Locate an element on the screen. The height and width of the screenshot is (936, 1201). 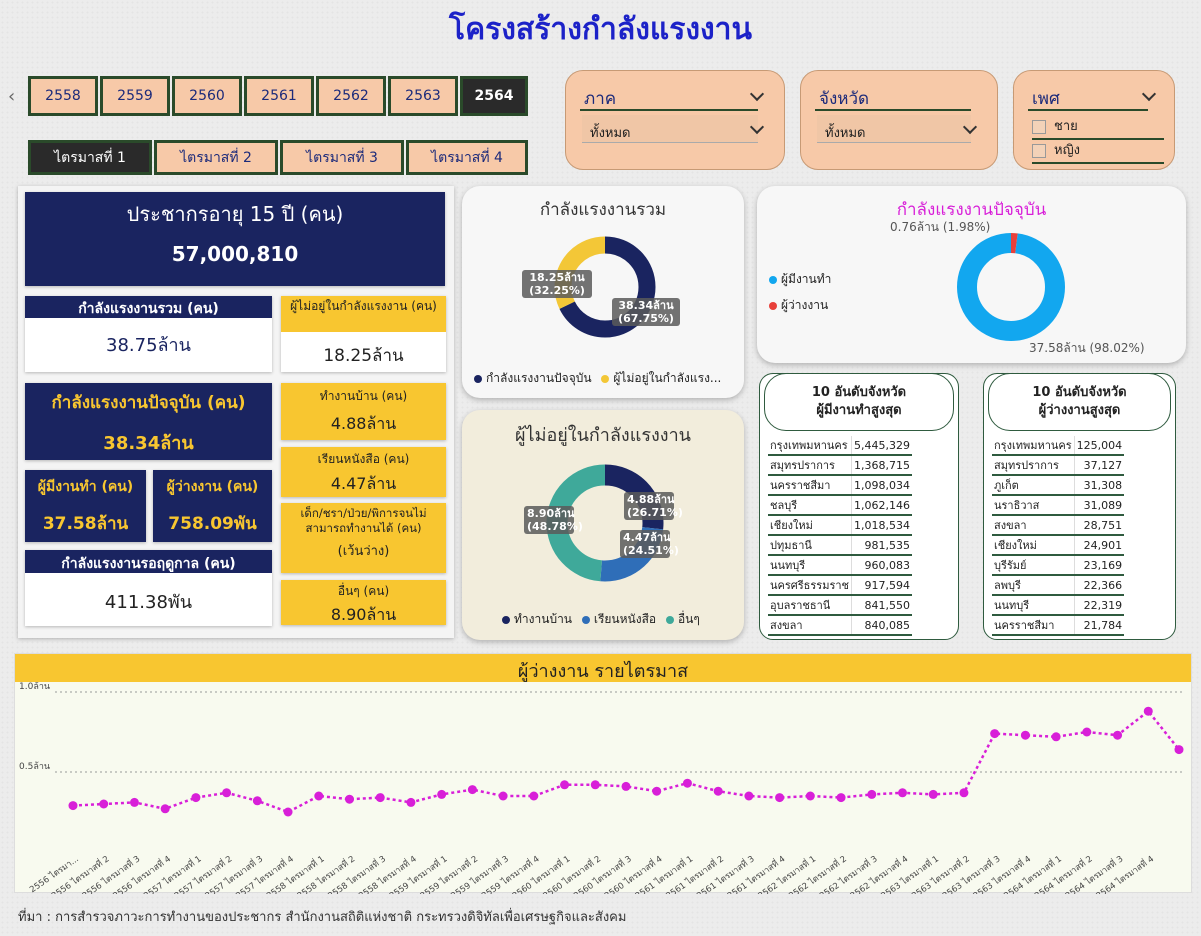
table-row: เชียงใหม่ 1,018,534 is located at coordinates (840, 525).